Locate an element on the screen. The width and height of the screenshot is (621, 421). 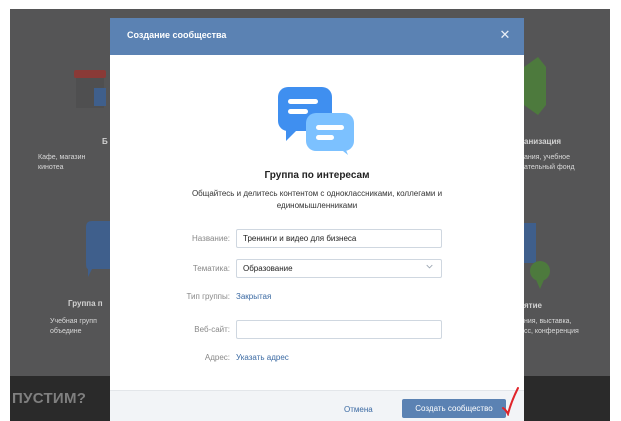
chat-icon-left is located at coordinates (98, 249).